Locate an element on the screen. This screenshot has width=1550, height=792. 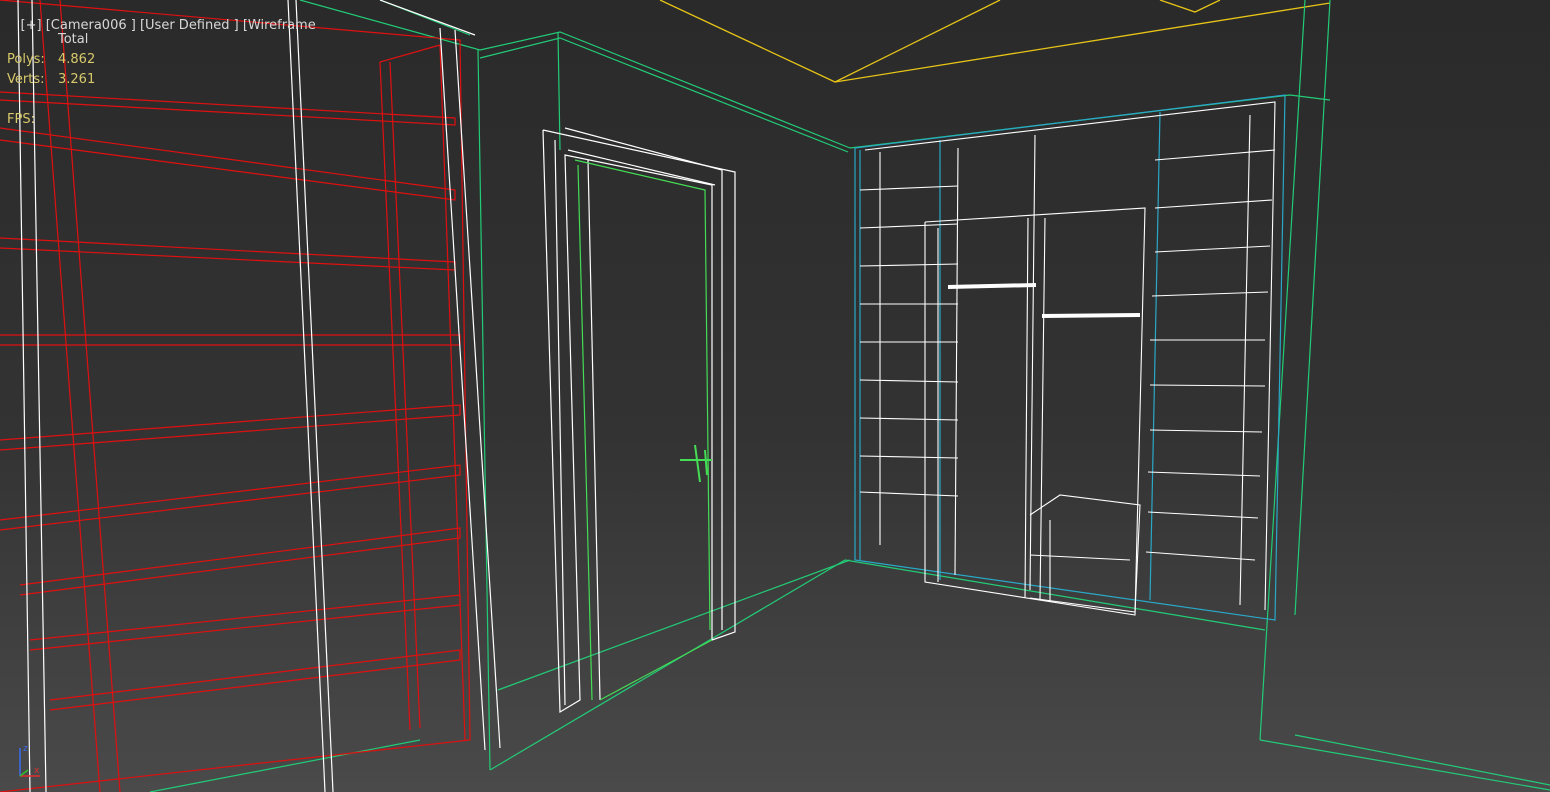
stats-verts-value: 3.261 is located at coordinates (77, 79).